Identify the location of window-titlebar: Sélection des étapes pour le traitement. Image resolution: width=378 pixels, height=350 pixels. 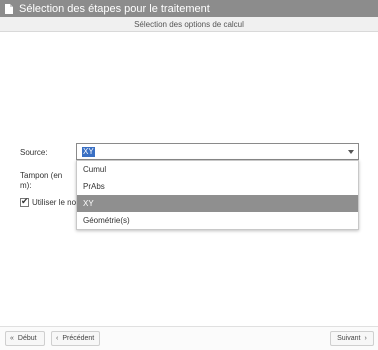
(189, 8).